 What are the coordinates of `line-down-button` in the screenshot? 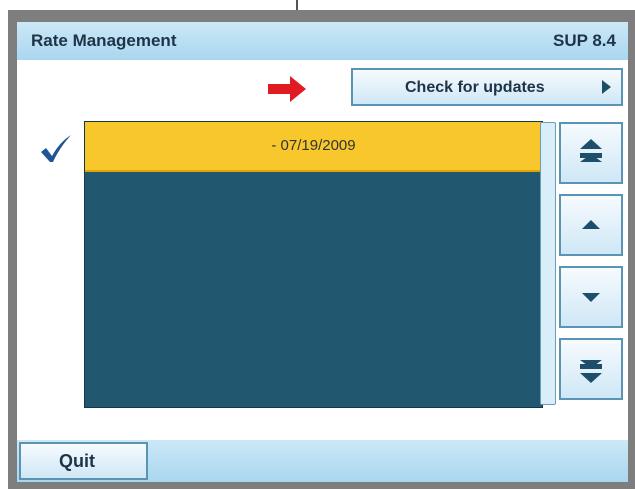 It's located at (591, 297).